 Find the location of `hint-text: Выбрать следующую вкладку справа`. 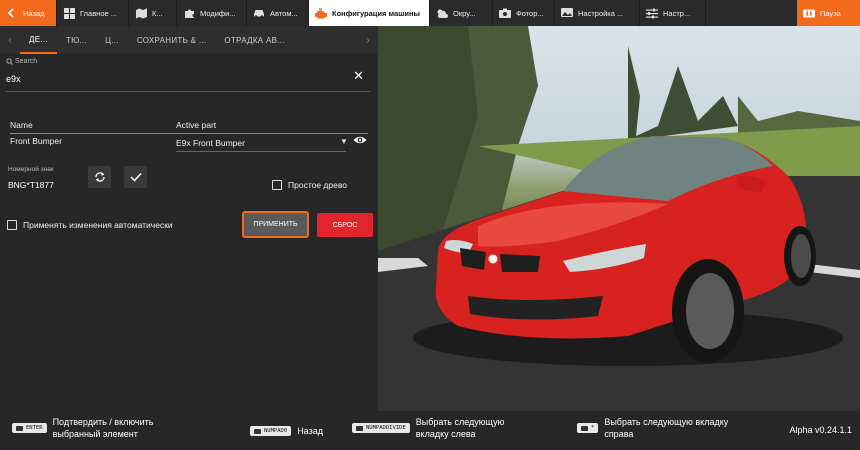

hint-text: Выбрать следующую вкладку справа is located at coordinates (666, 428).